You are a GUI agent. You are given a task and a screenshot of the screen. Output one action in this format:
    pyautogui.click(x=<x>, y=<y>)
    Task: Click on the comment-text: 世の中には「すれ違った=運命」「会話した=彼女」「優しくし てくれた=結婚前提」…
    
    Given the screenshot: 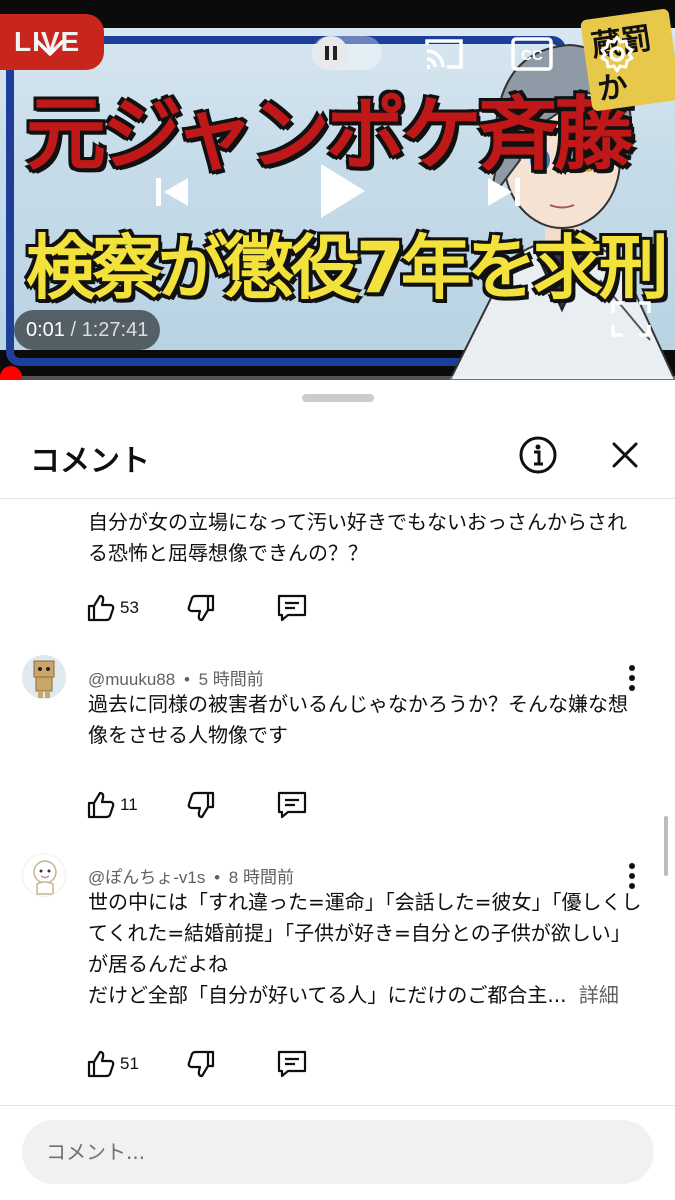 What is the action you would take?
    pyautogui.click(x=368, y=949)
    